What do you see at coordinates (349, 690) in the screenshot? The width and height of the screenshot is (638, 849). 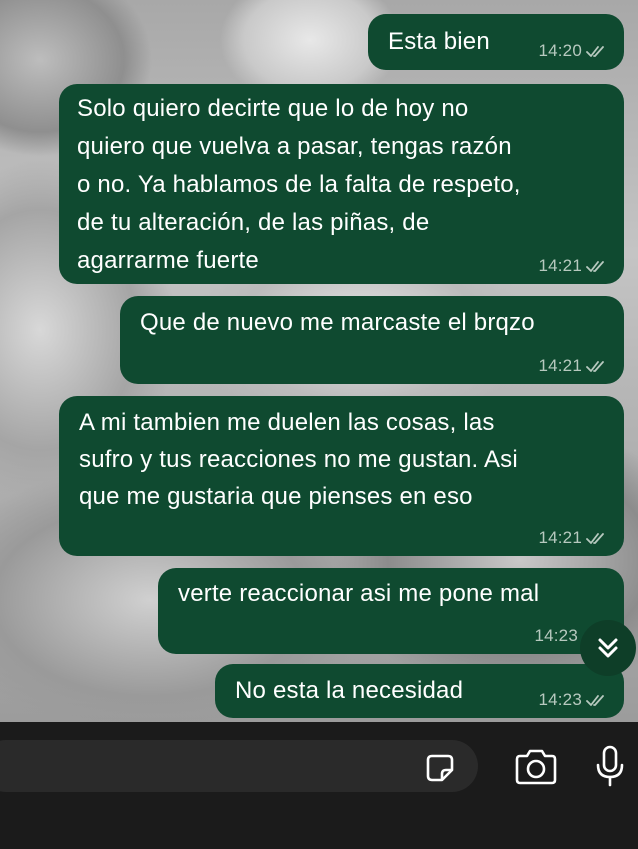 I see `message-text: No esta la necesidad` at bounding box center [349, 690].